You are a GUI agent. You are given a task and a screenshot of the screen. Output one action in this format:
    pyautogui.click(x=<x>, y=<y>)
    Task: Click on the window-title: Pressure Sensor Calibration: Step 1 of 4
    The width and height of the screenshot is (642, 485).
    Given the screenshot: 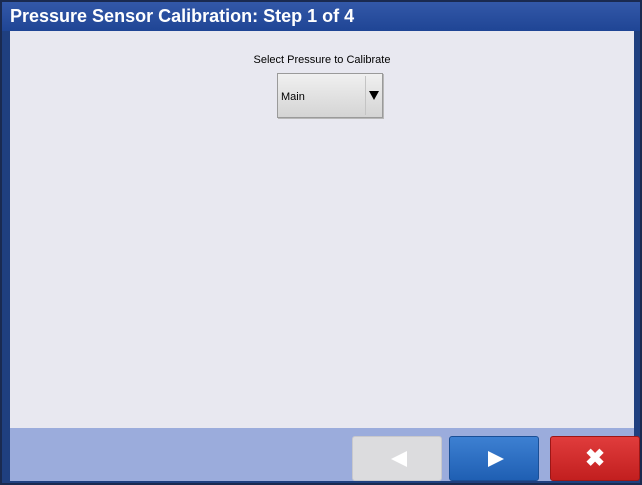 What is the action you would take?
    pyautogui.click(x=321, y=16)
    